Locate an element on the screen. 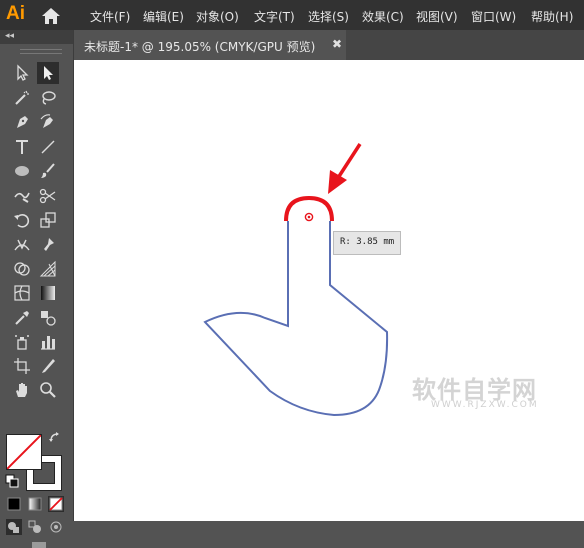  puppet-warp-tool-icon is located at coordinates (48, 245).